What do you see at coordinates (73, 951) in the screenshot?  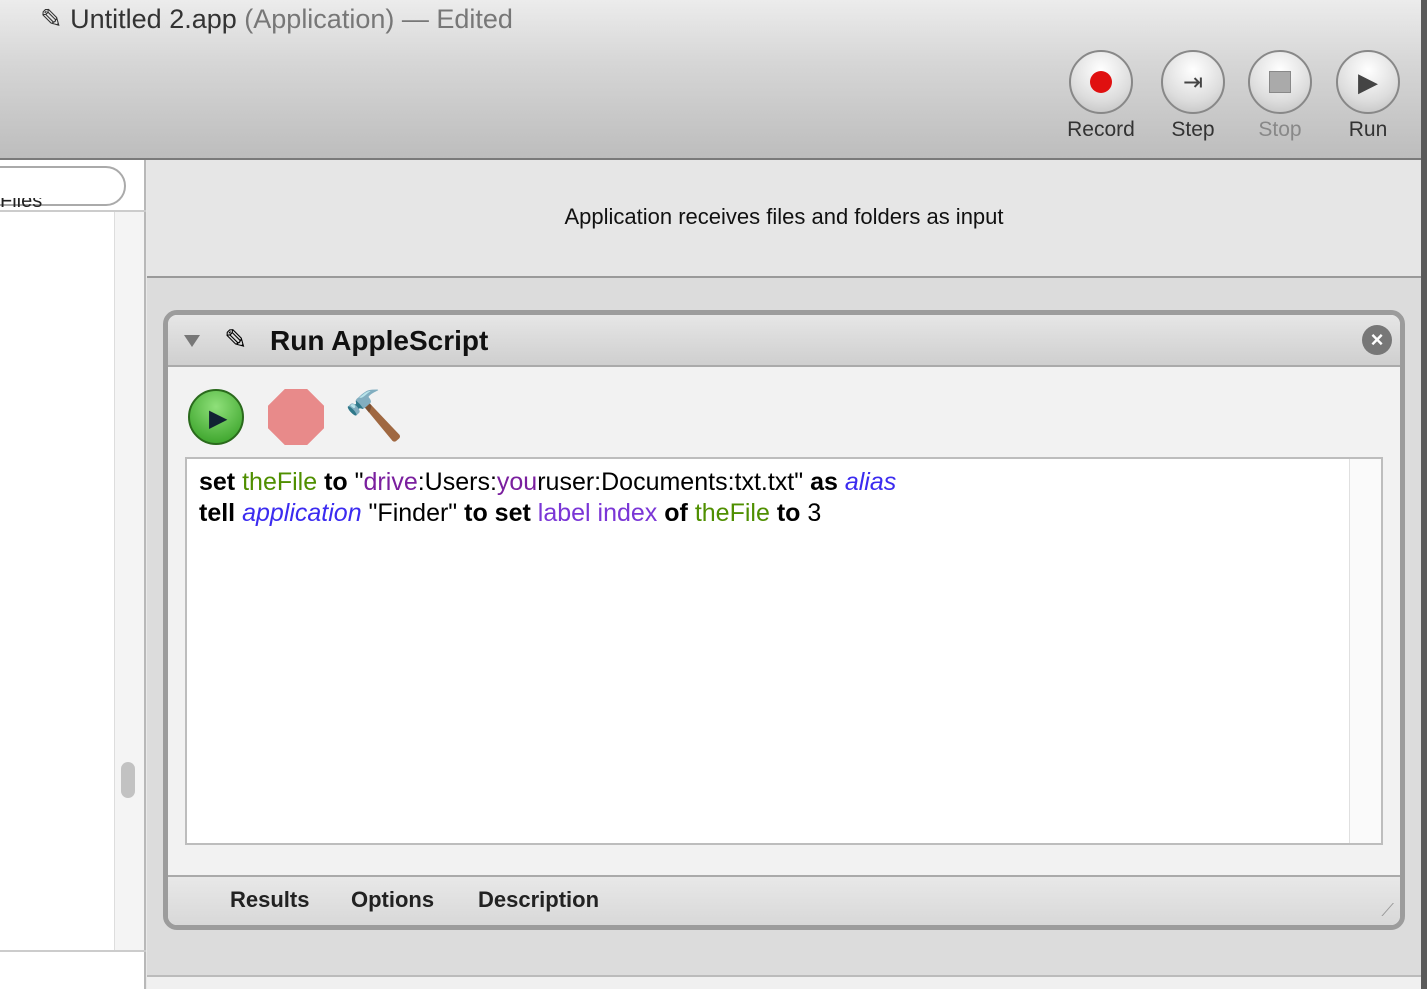 I see `divider` at bounding box center [73, 951].